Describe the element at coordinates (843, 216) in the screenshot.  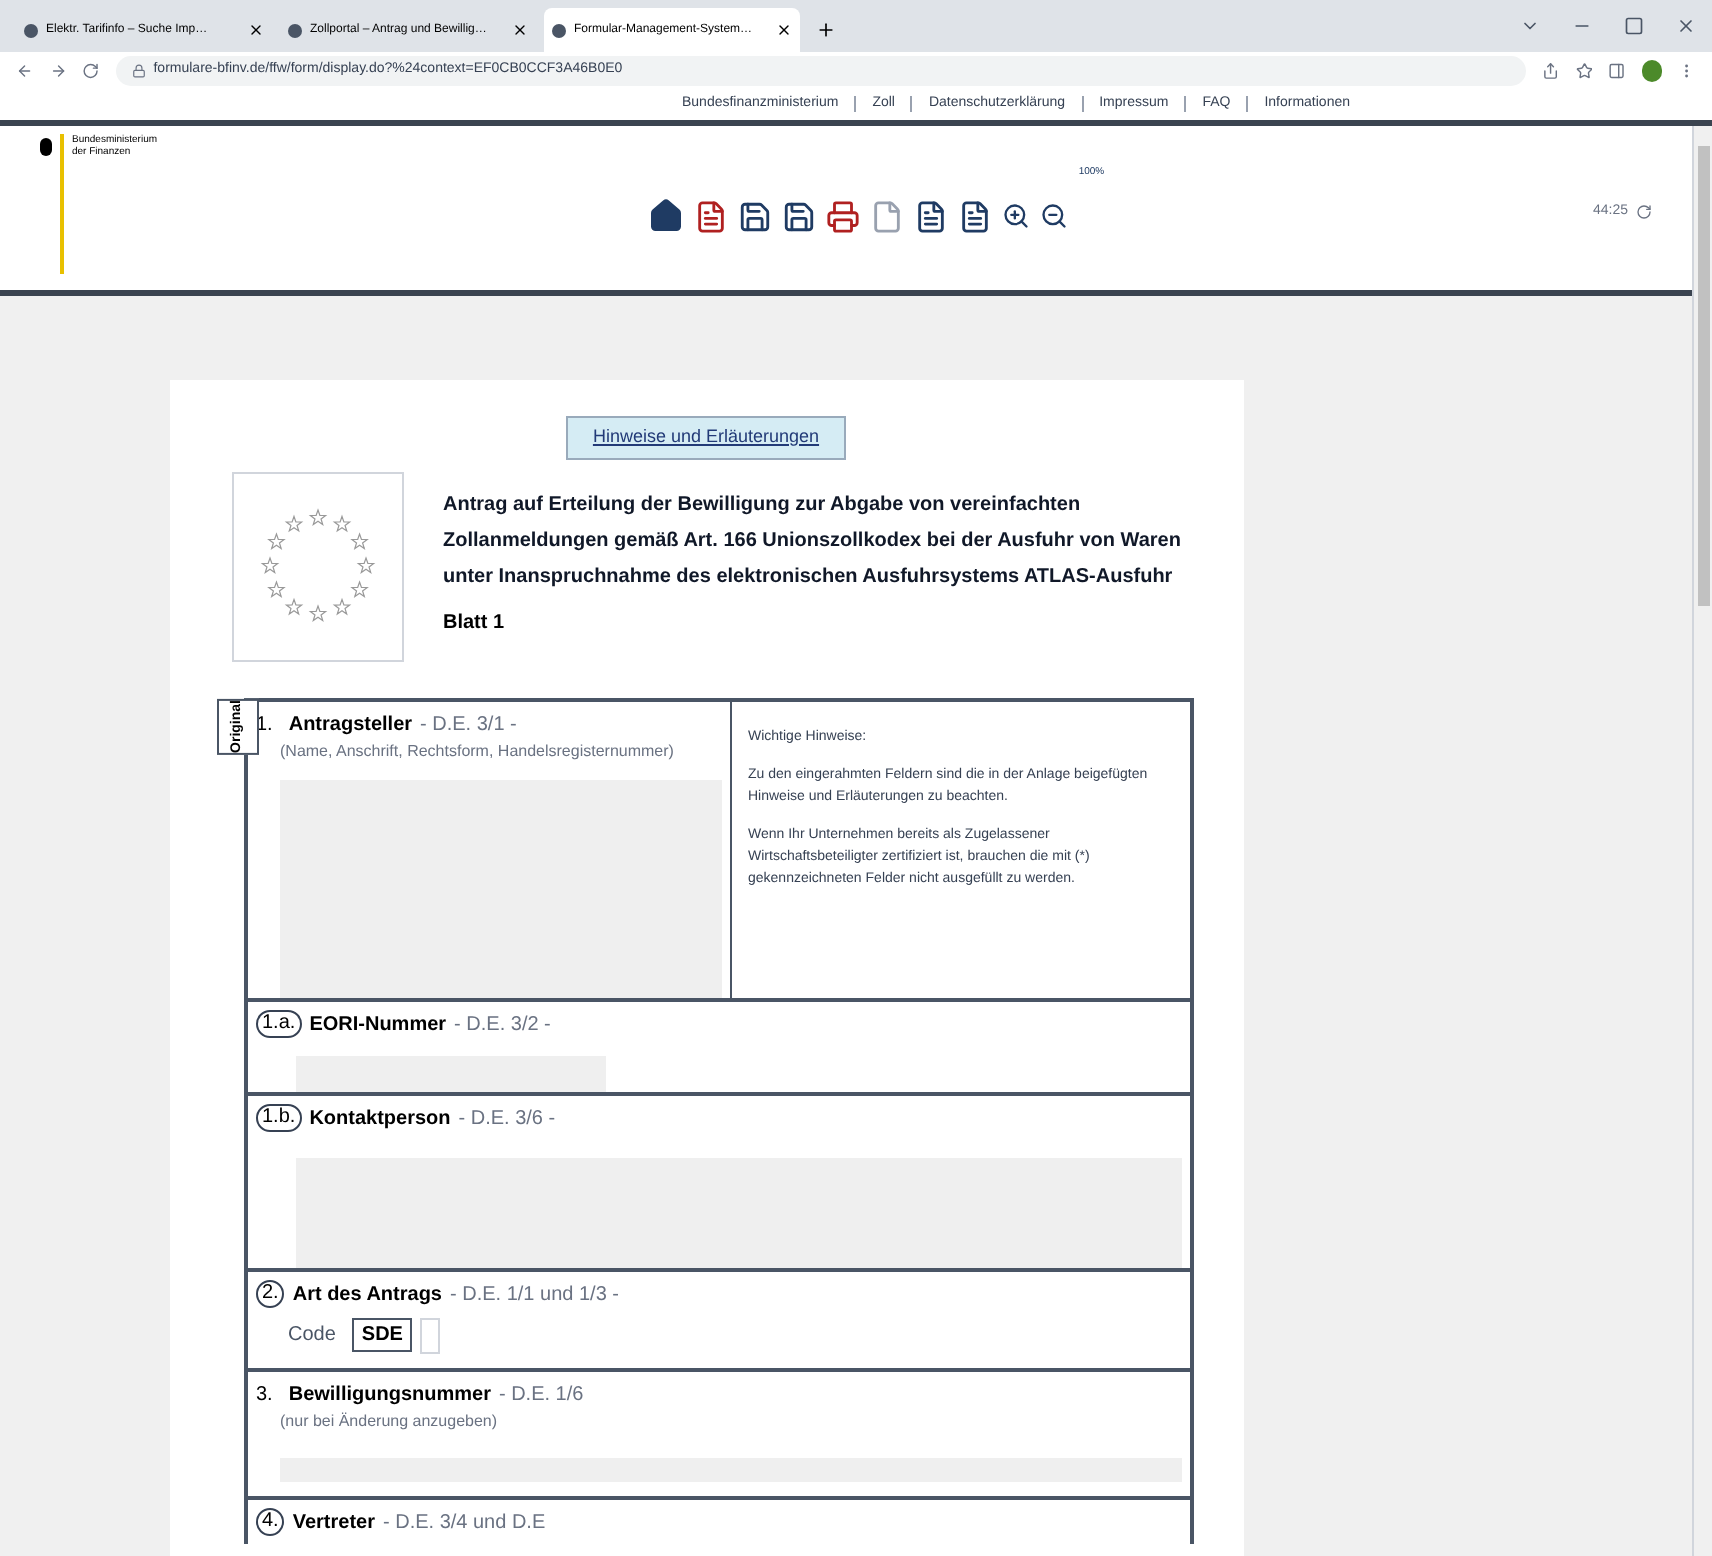
I see `print-icon` at that location.